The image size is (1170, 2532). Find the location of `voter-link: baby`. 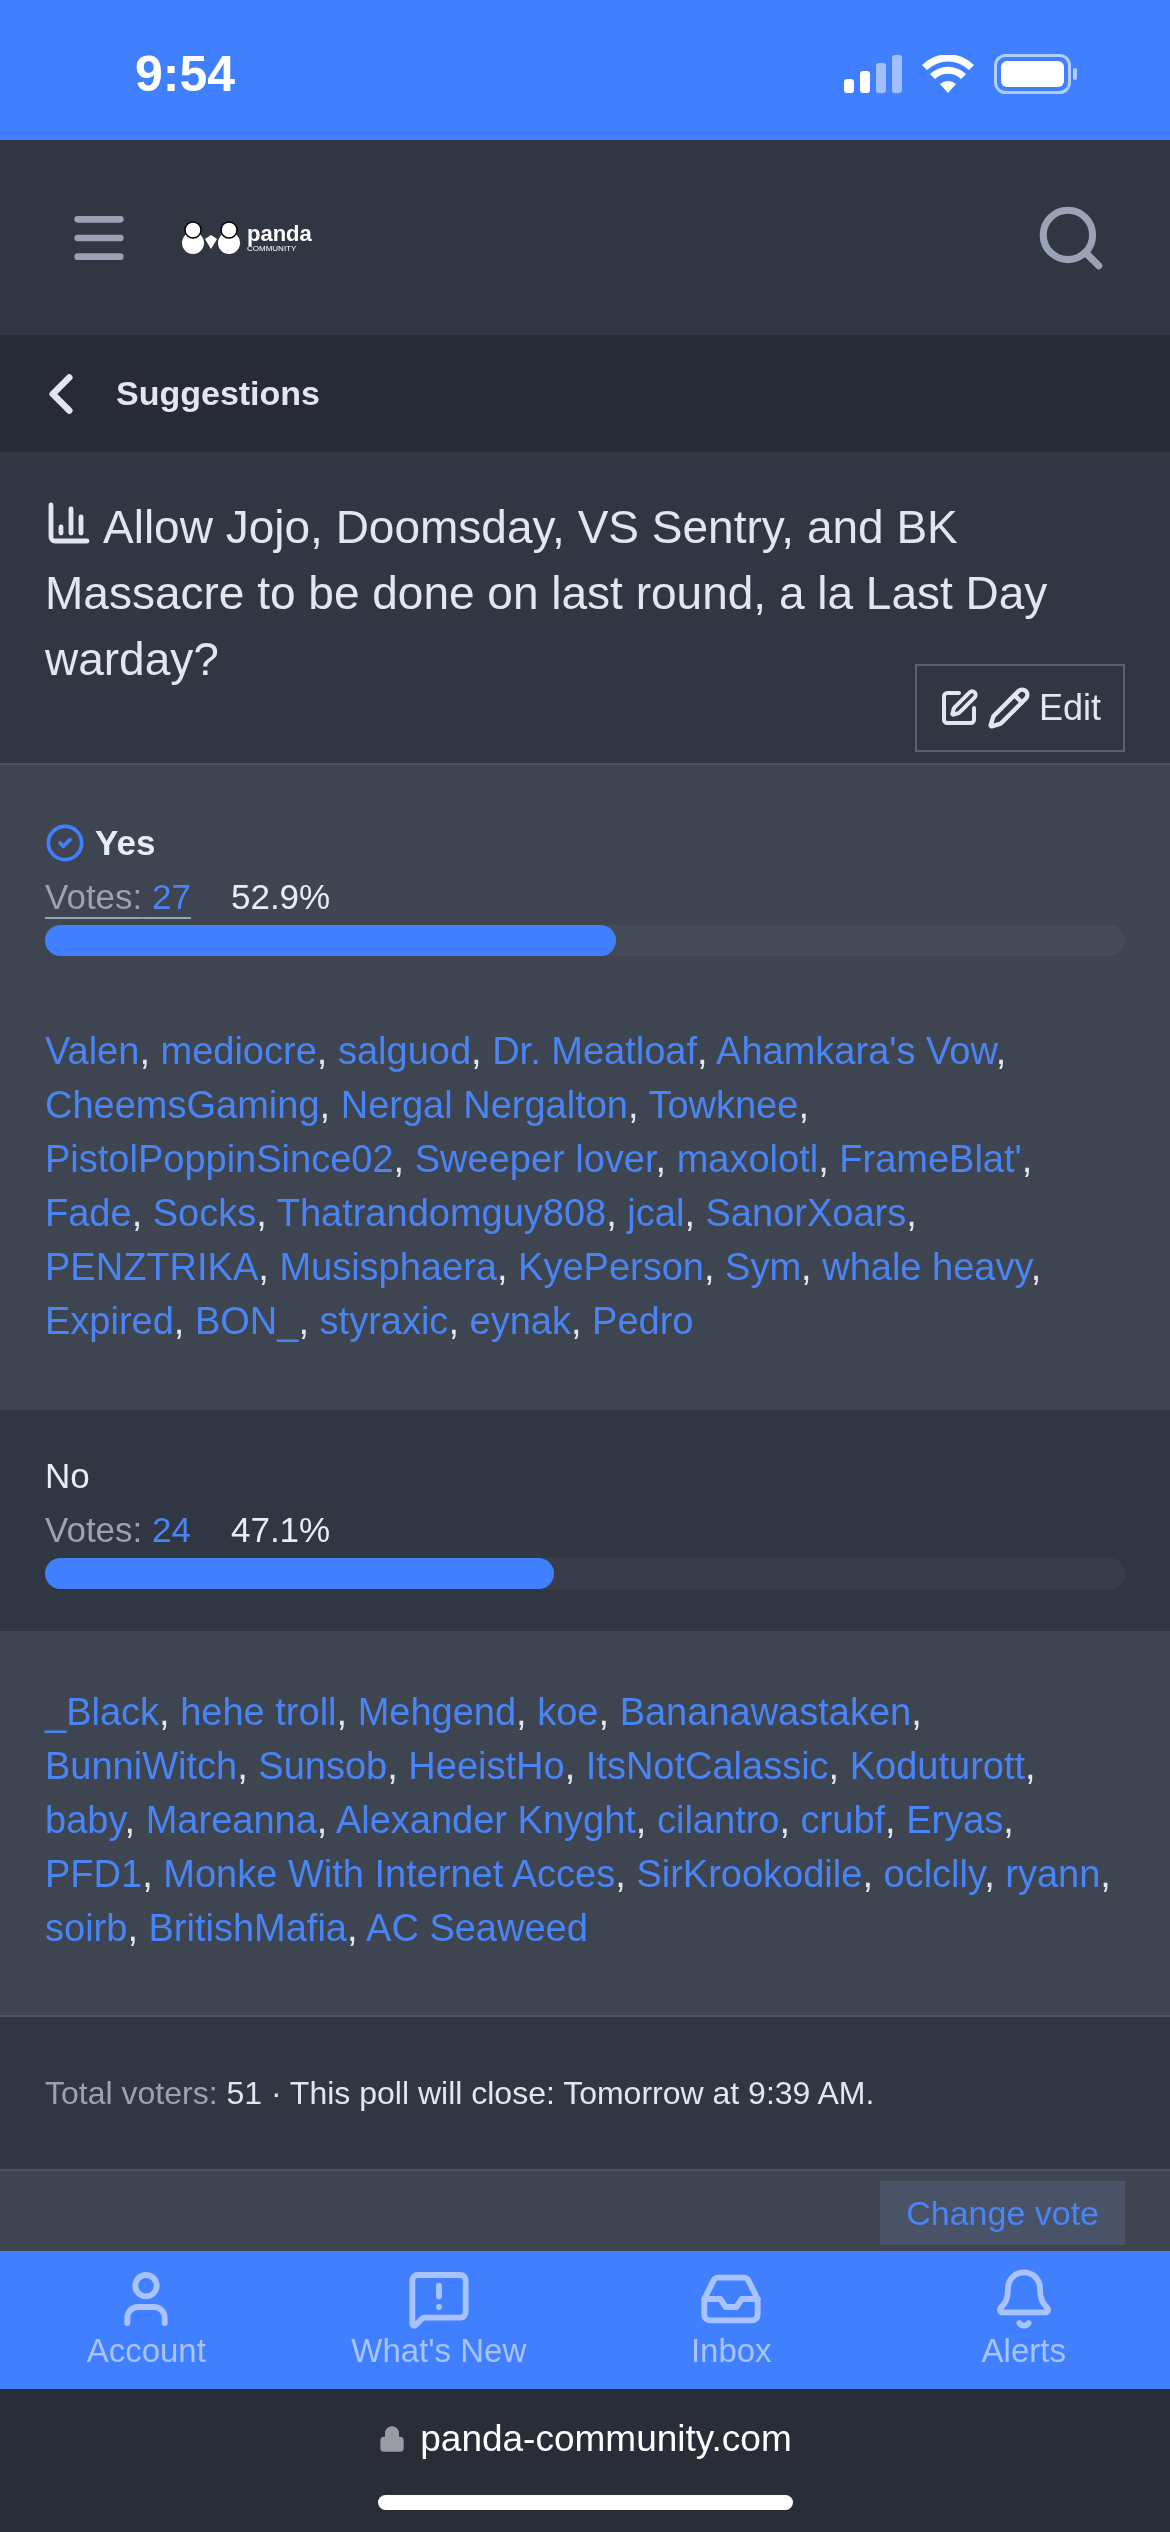

voter-link: baby is located at coordinates (85, 1820).